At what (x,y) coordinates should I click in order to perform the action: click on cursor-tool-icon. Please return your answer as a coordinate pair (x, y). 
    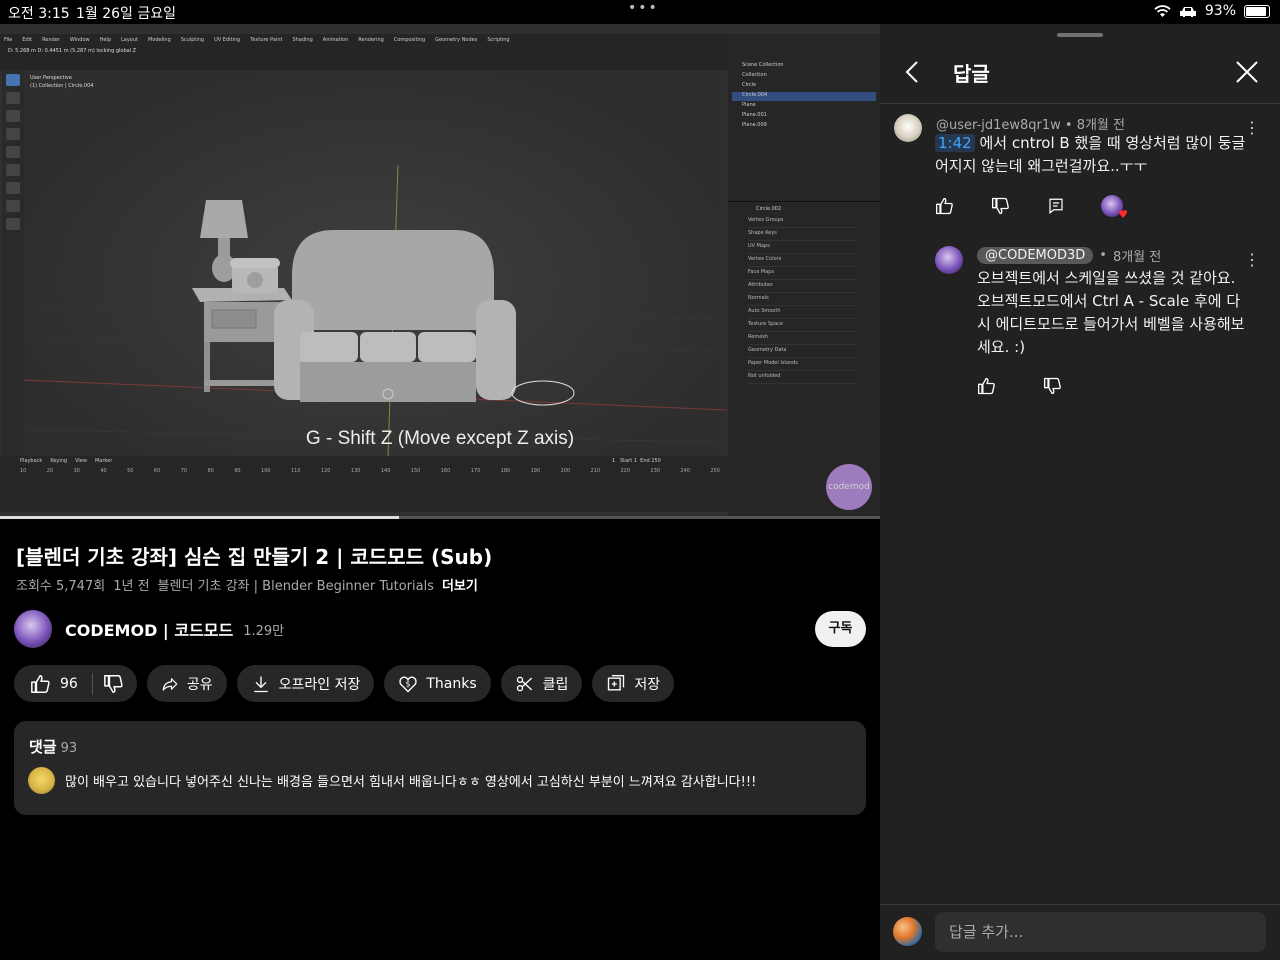
    Looking at the image, I should click on (13, 98).